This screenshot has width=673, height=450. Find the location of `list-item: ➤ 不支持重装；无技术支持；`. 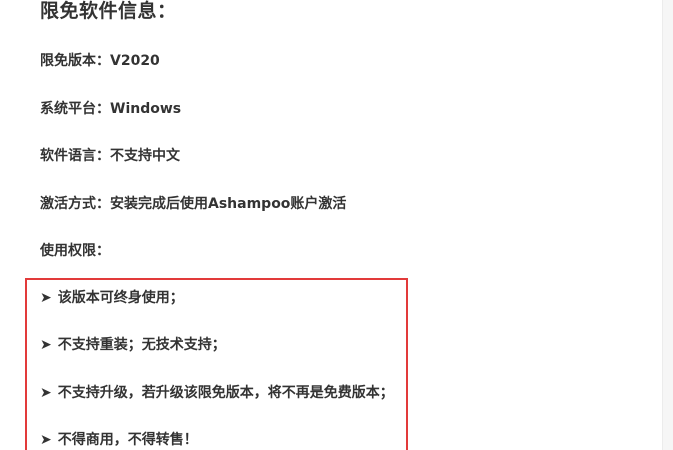

list-item: ➤ 不支持重装；无技术支持； is located at coordinates (133, 345).